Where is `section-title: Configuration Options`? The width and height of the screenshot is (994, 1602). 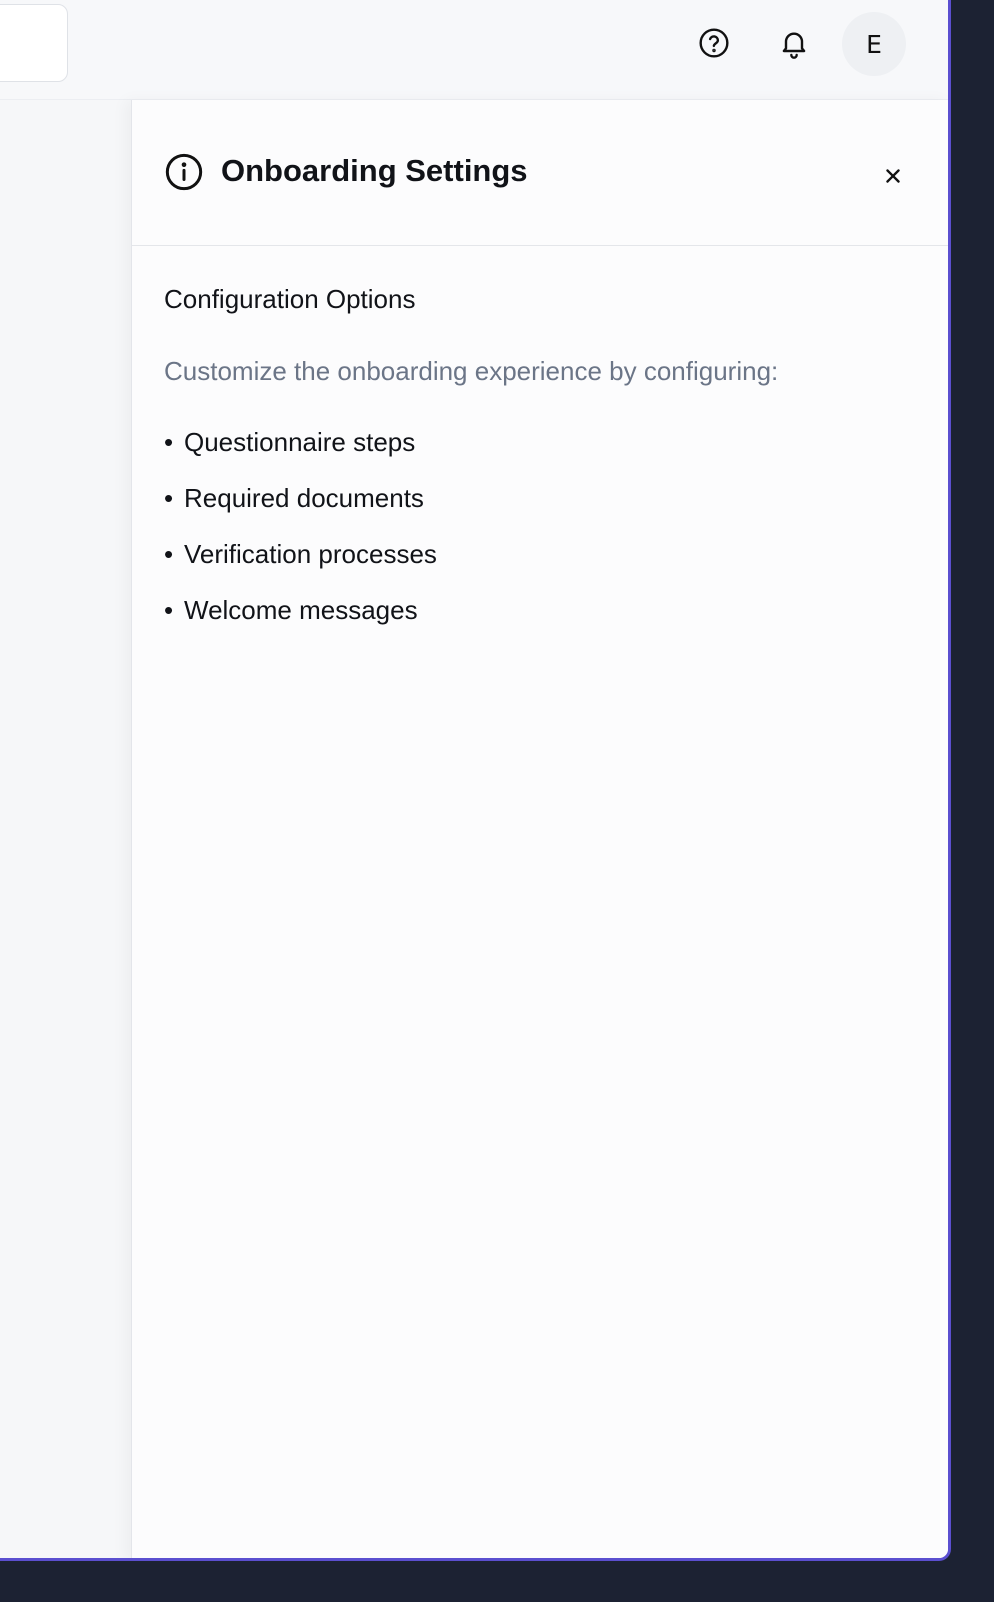 section-title: Configuration Options is located at coordinates (290, 299).